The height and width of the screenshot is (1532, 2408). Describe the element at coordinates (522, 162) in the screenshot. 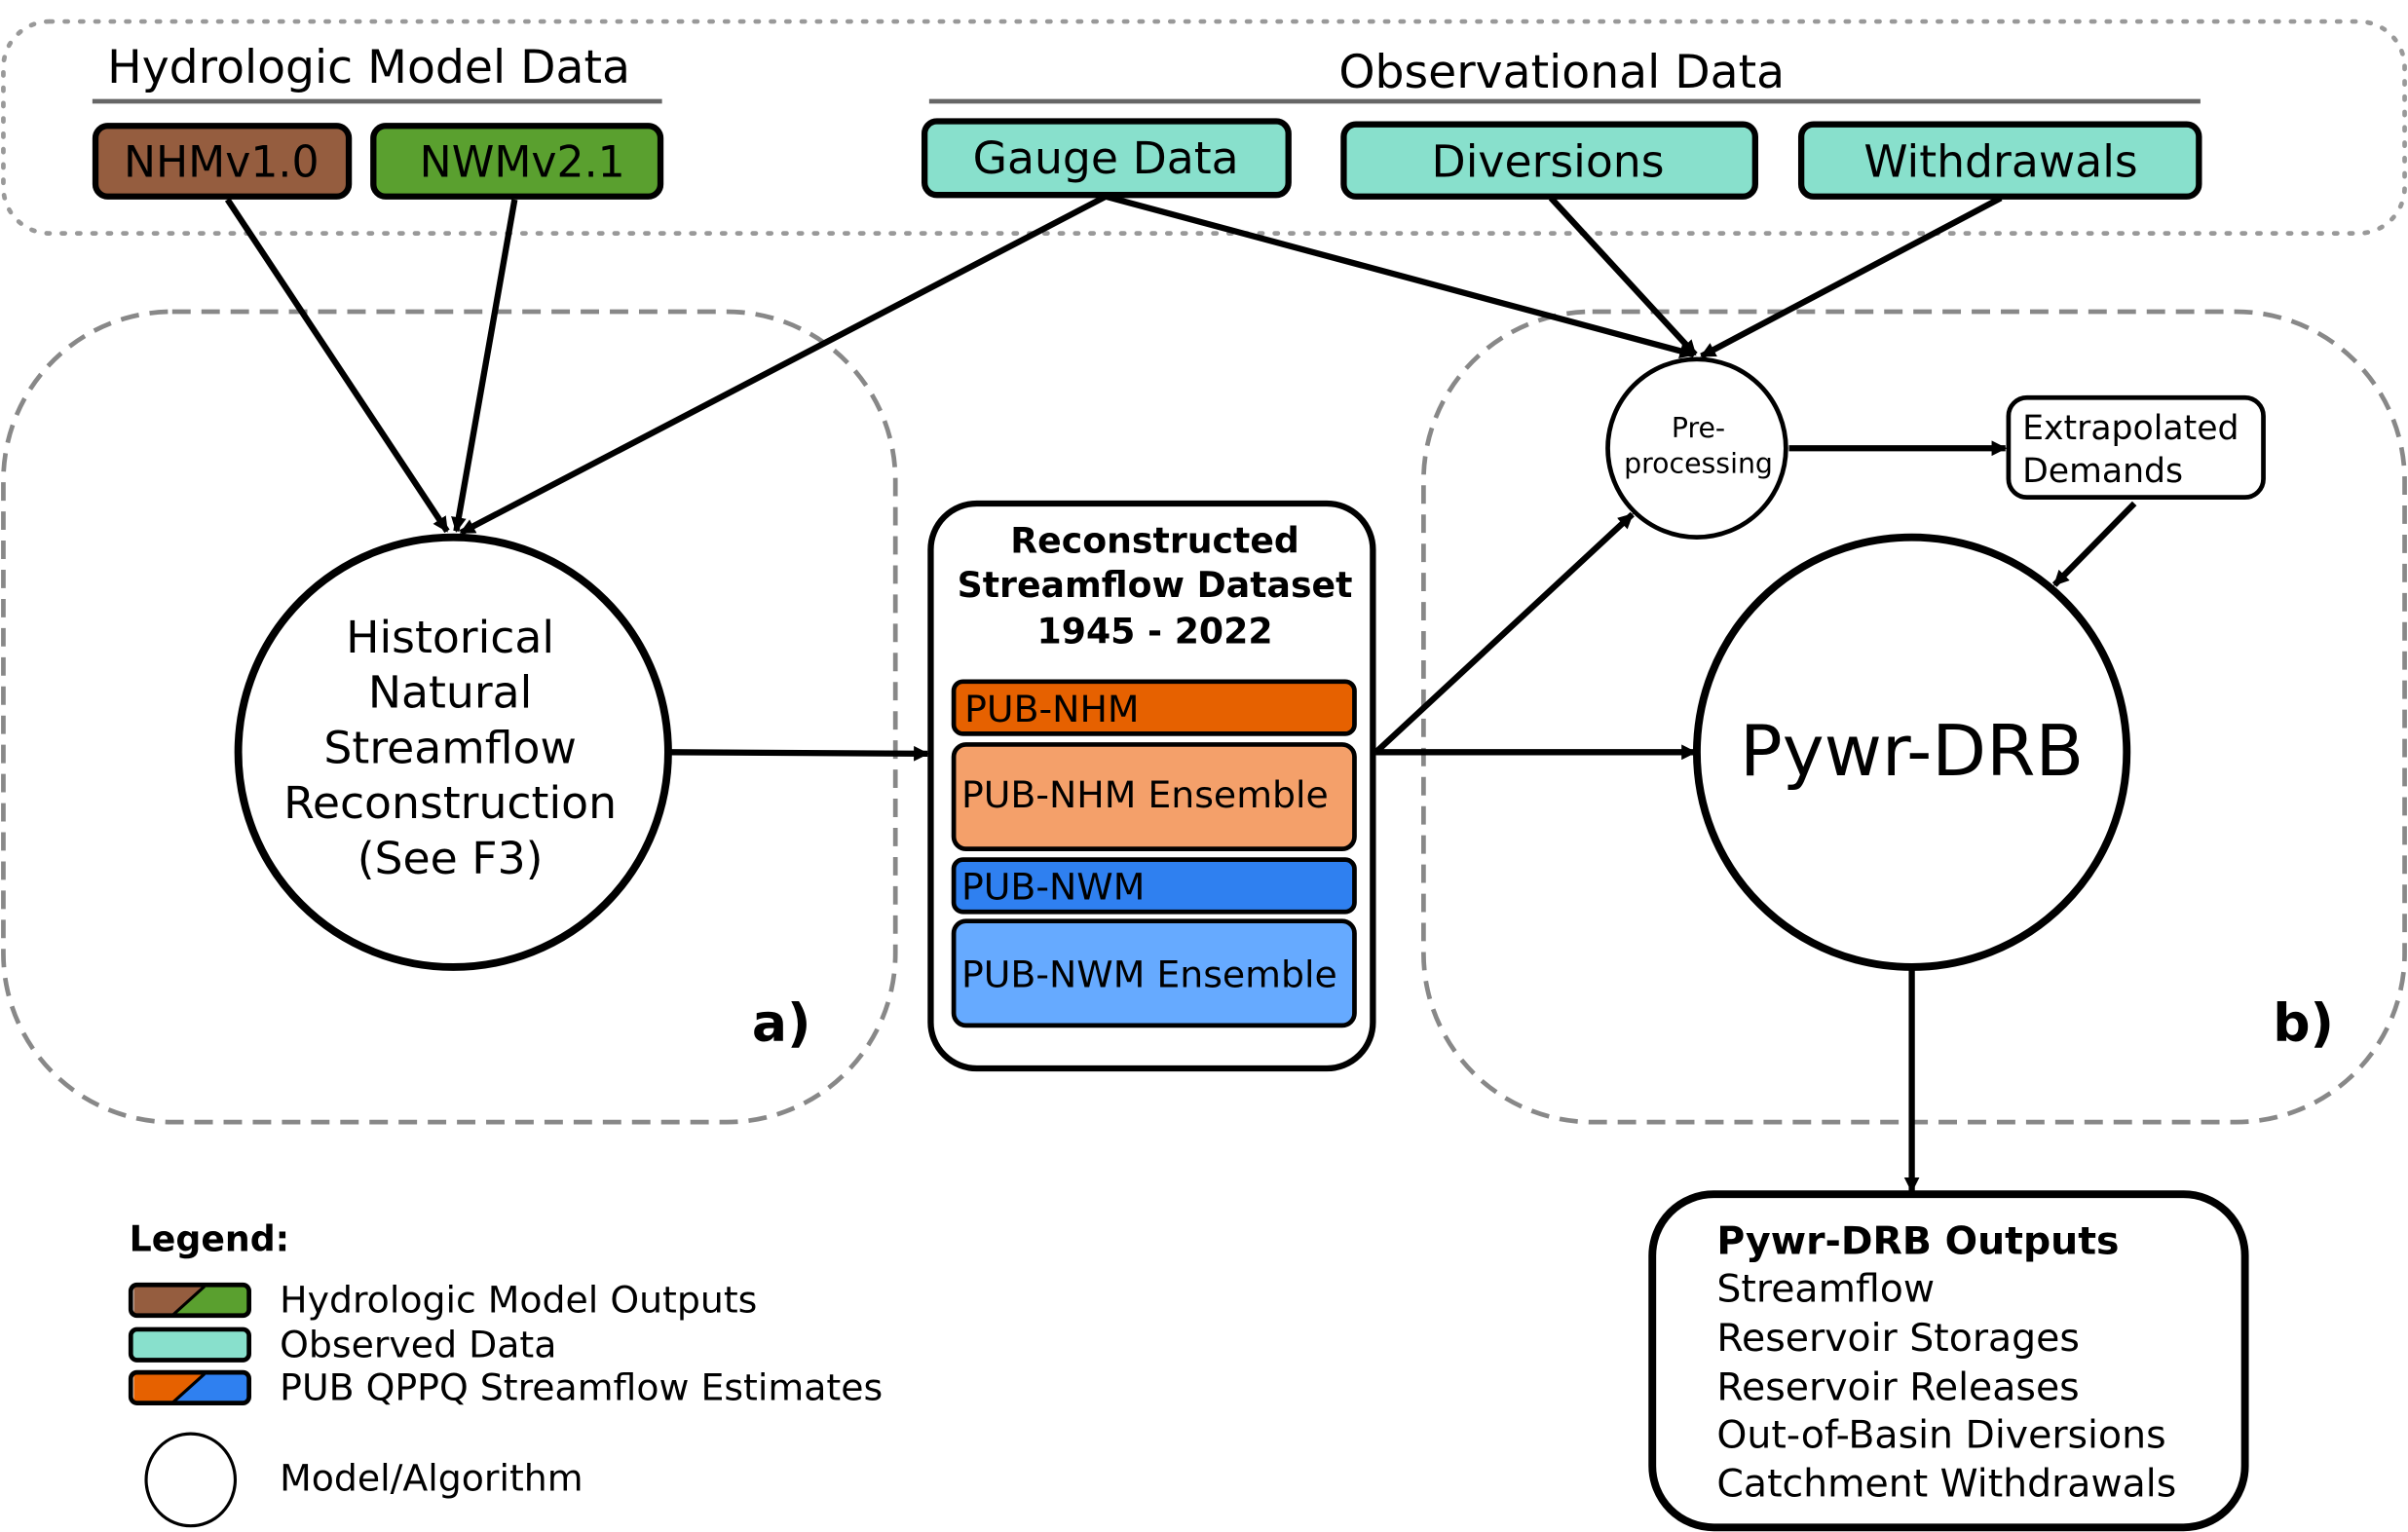

I see `label: NWMv2.1` at that location.